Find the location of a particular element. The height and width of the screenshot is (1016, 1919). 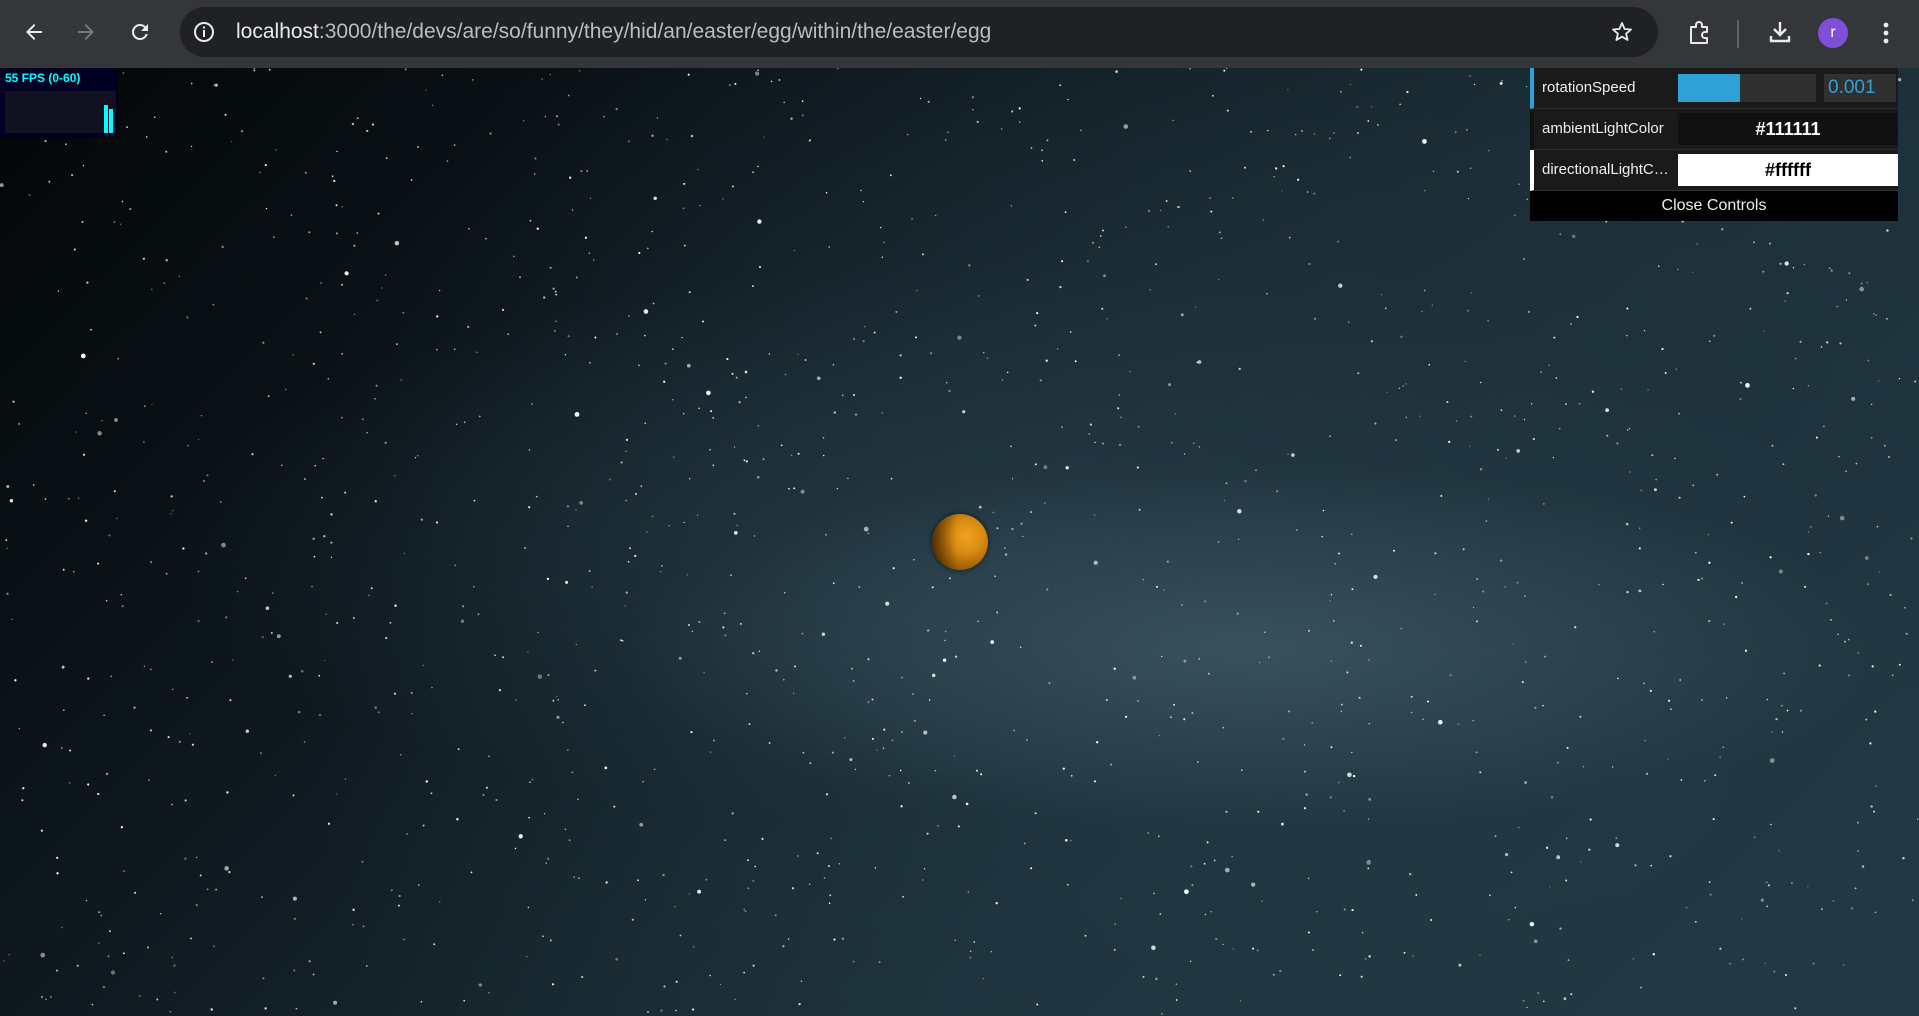

directional-light-row: directionalLightColor #ffffff is located at coordinates (1714, 170).